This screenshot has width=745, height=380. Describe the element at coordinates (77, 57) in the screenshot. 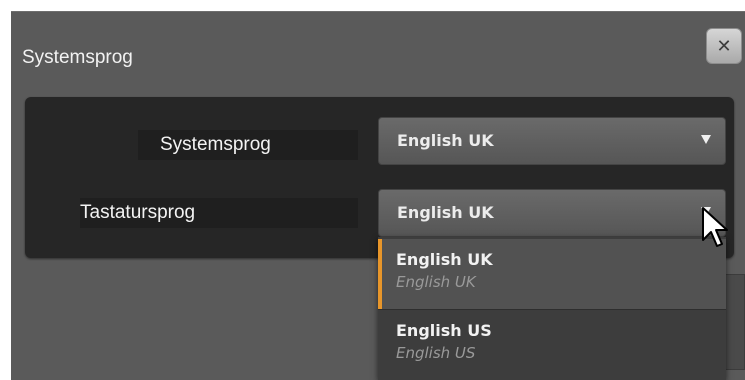

I see `dialog-title: Systemsprog` at that location.